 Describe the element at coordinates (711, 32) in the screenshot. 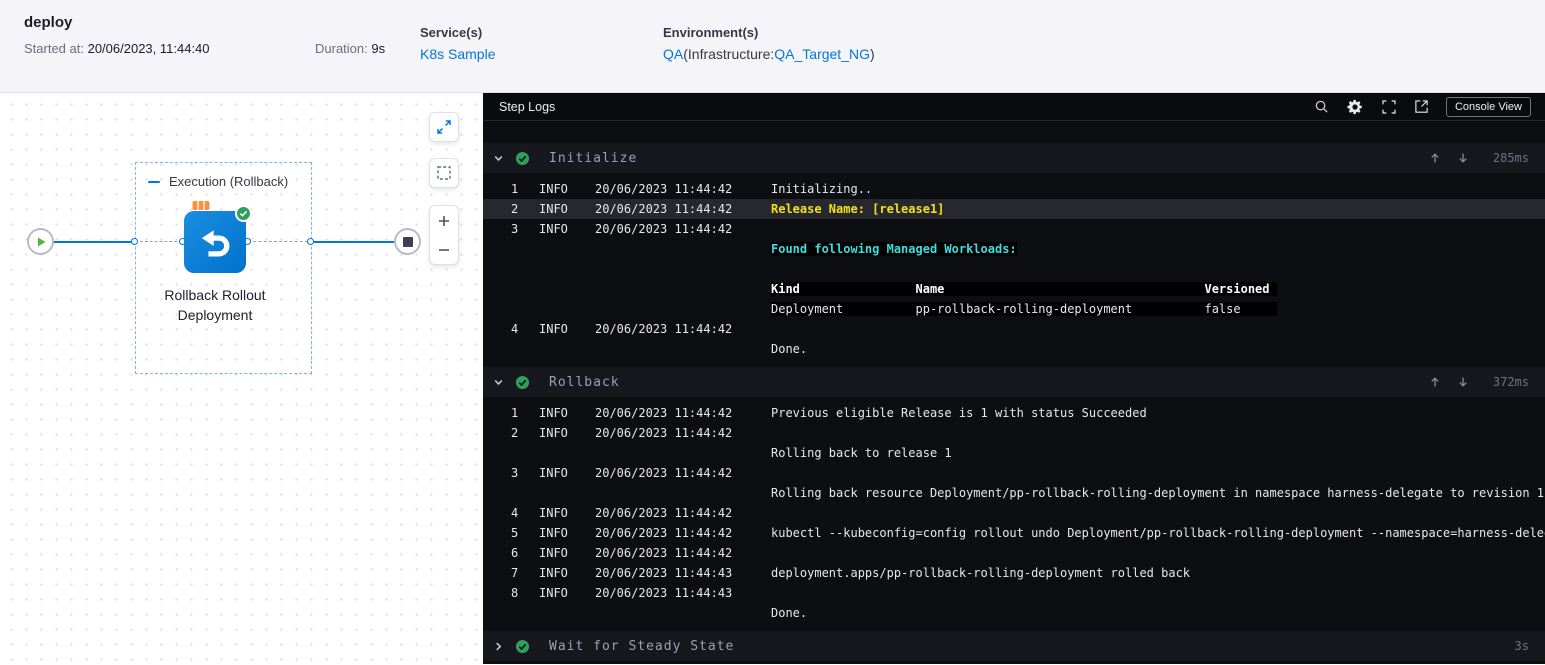

I see `environments-label: Environment(s)` at that location.